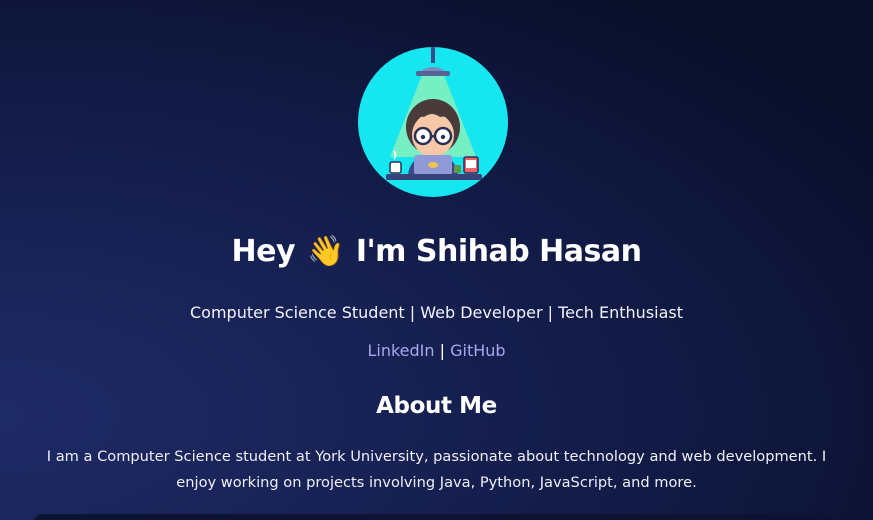 This screenshot has width=873, height=520. I want to click on developer-illustration, so click(434, 113).